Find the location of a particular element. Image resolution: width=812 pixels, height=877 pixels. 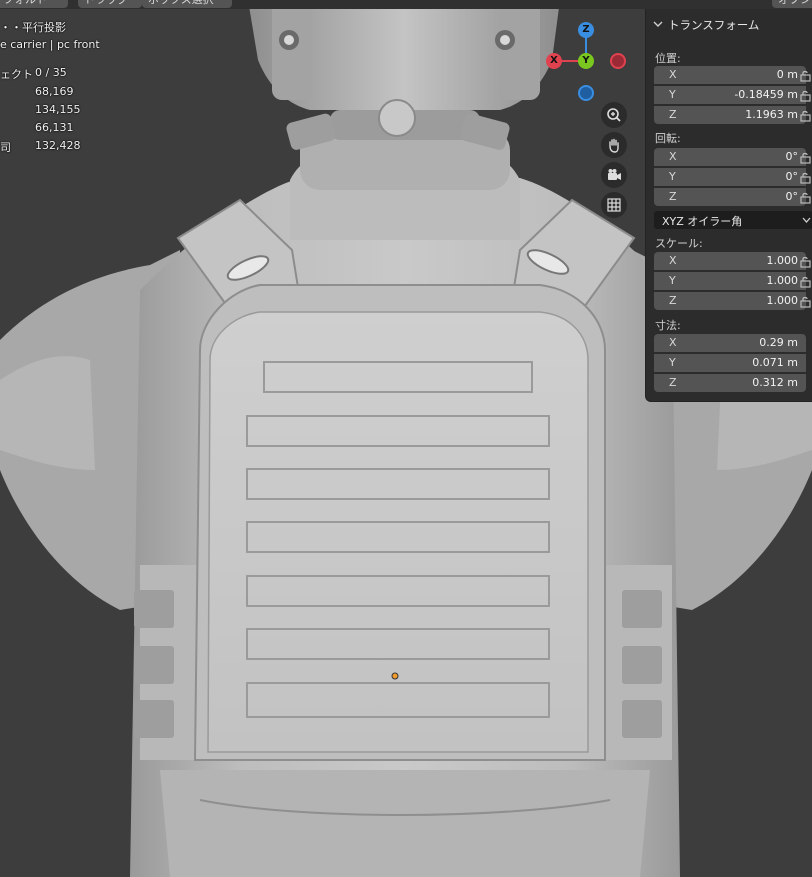

collection-name: e carrier | pc front is located at coordinates (50, 44).